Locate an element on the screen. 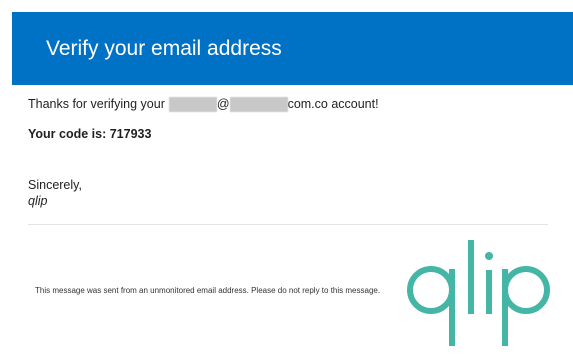 This screenshot has height=360, width=573. message-prefix: Thanks for verifying your is located at coordinates (96, 104).